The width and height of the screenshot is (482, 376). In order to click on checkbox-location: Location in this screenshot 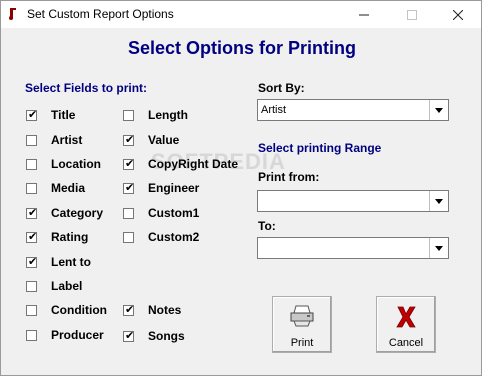, I will do `click(63, 164)`.